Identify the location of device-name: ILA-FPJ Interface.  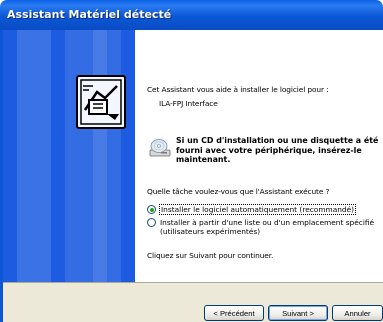
(188, 103).